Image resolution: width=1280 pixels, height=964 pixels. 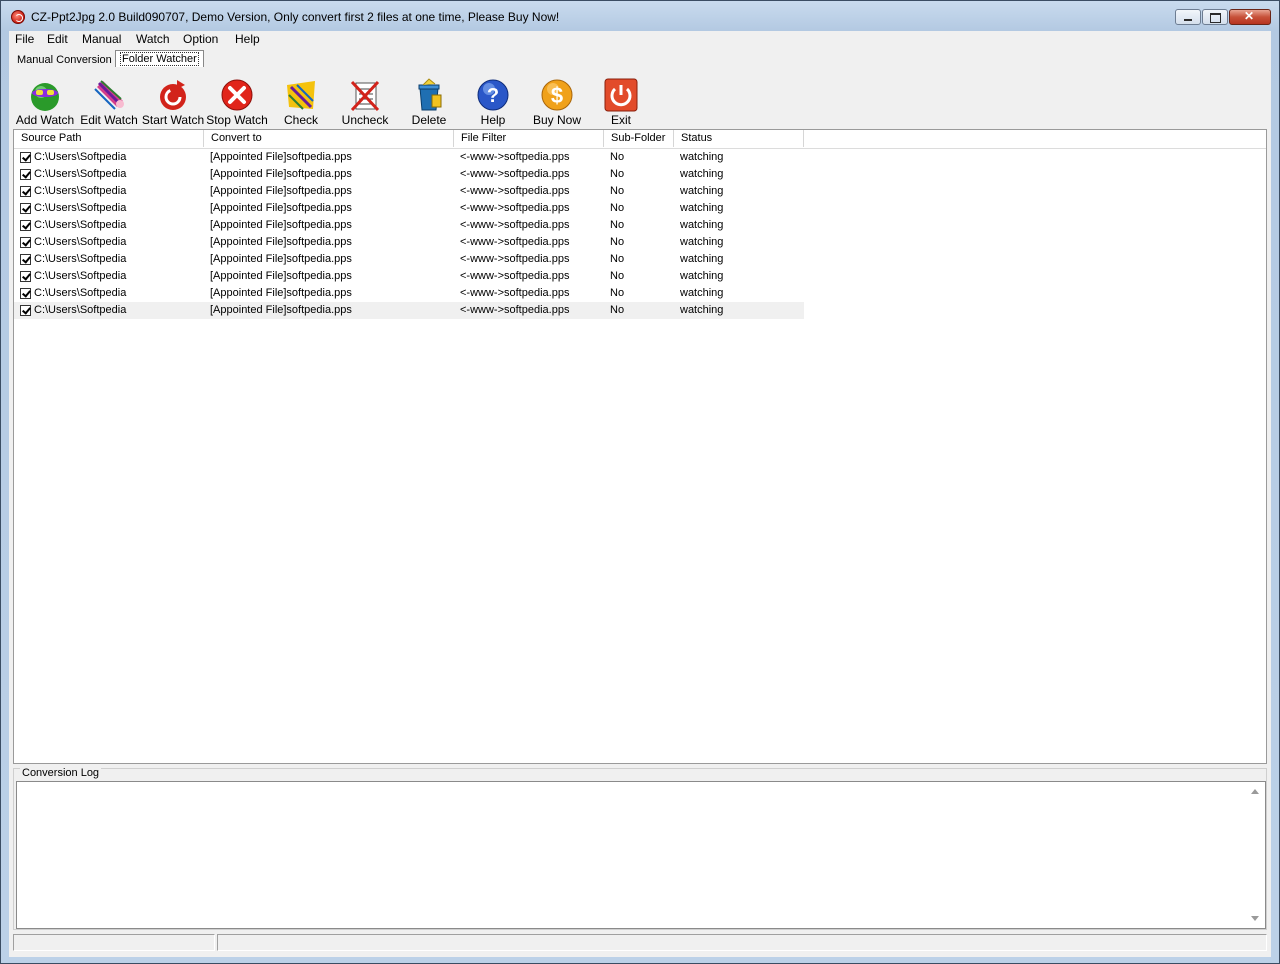 What do you see at coordinates (640, 60) in the screenshot?
I see `tab-strip: Manual Conversion Folder Watcher` at bounding box center [640, 60].